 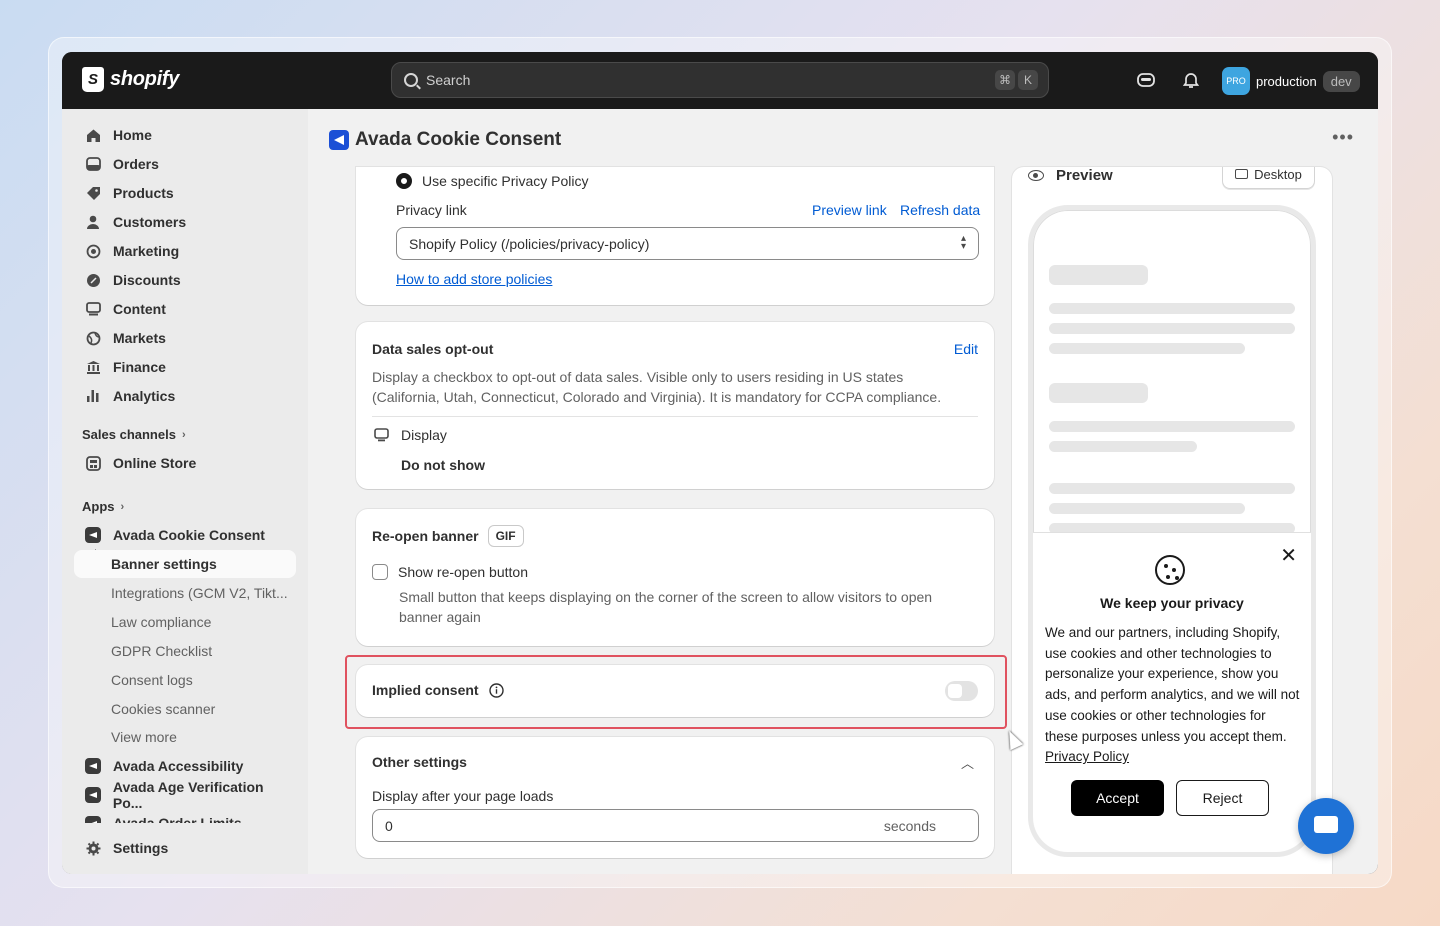 What do you see at coordinates (143, 193) in the screenshot?
I see `sidebar-item-label: Products` at bounding box center [143, 193].